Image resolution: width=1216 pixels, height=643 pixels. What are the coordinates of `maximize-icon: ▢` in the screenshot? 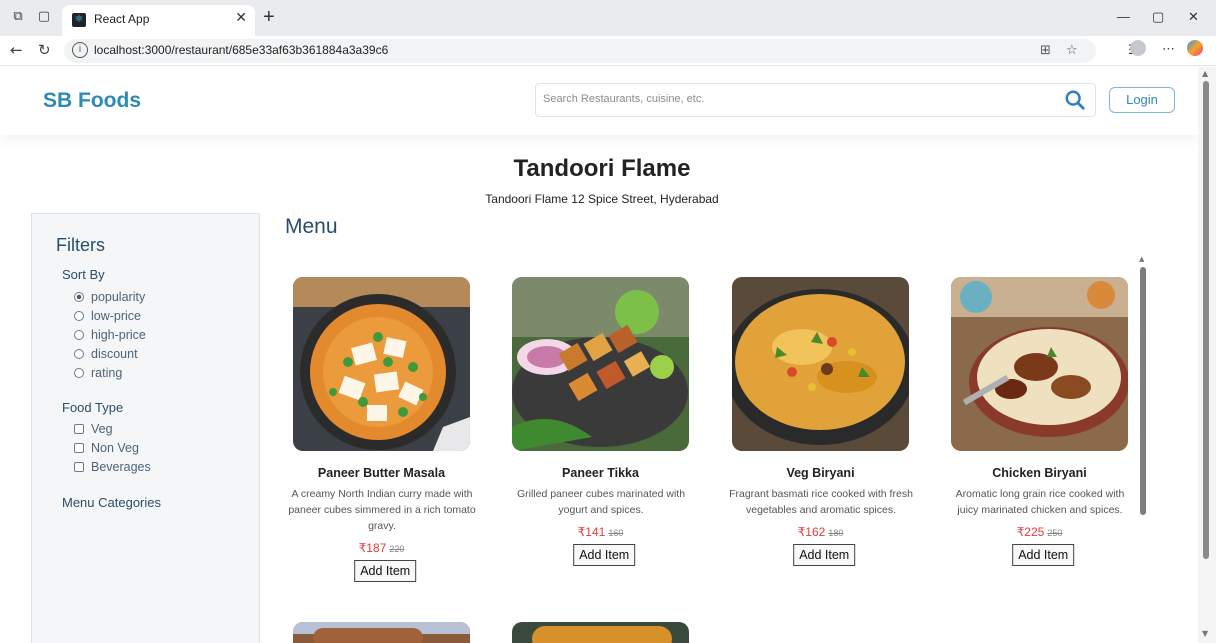 It's located at (1158, 17).